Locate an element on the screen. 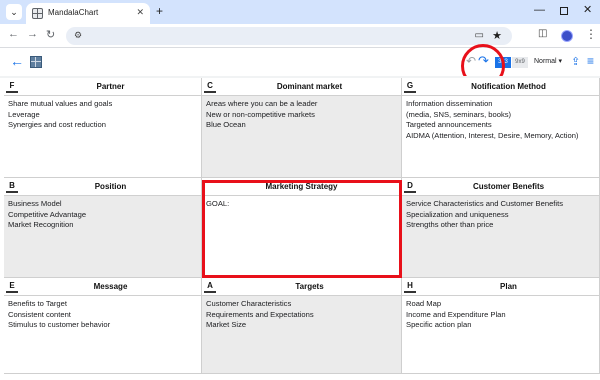 The height and width of the screenshot is (380, 600). tab-close-icon: ✕ is located at coordinates (140, 12).